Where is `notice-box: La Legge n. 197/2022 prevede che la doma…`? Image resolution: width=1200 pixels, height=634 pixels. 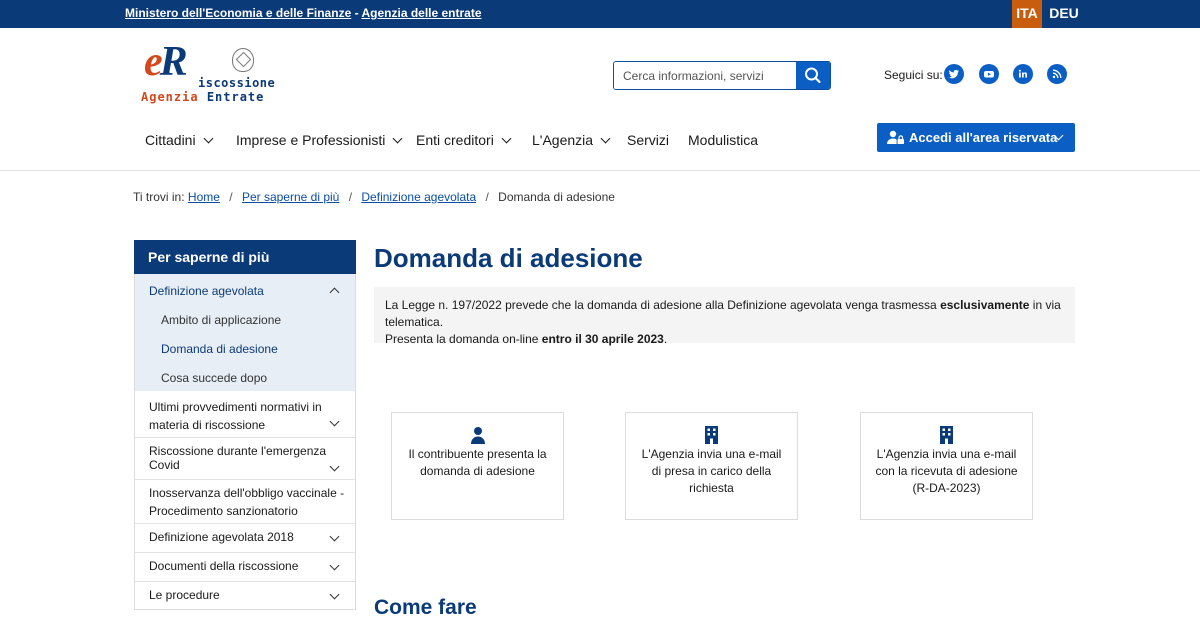 notice-box: La Legge n. 197/2022 prevede che la doma… is located at coordinates (724, 316).